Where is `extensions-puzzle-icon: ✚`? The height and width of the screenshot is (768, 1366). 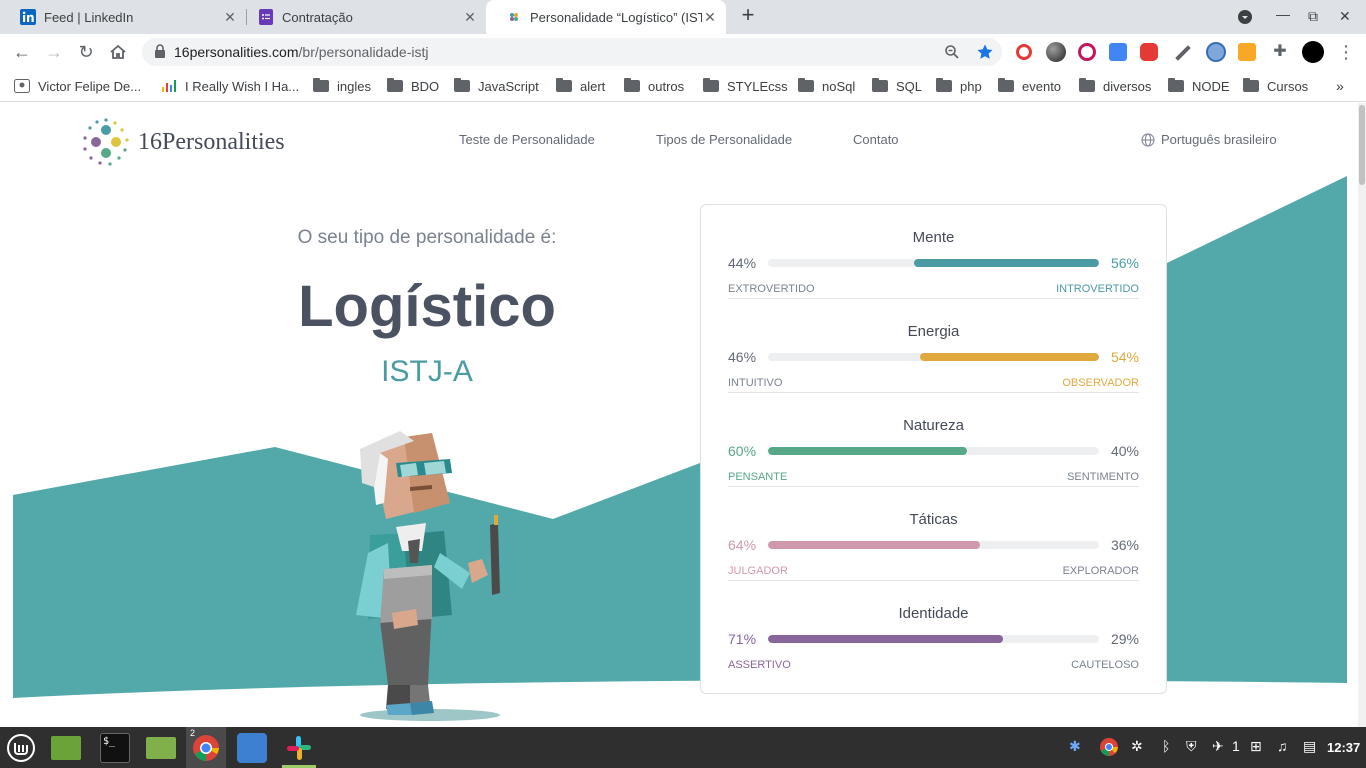
extensions-puzzle-icon: ✚ is located at coordinates (1280, 52).